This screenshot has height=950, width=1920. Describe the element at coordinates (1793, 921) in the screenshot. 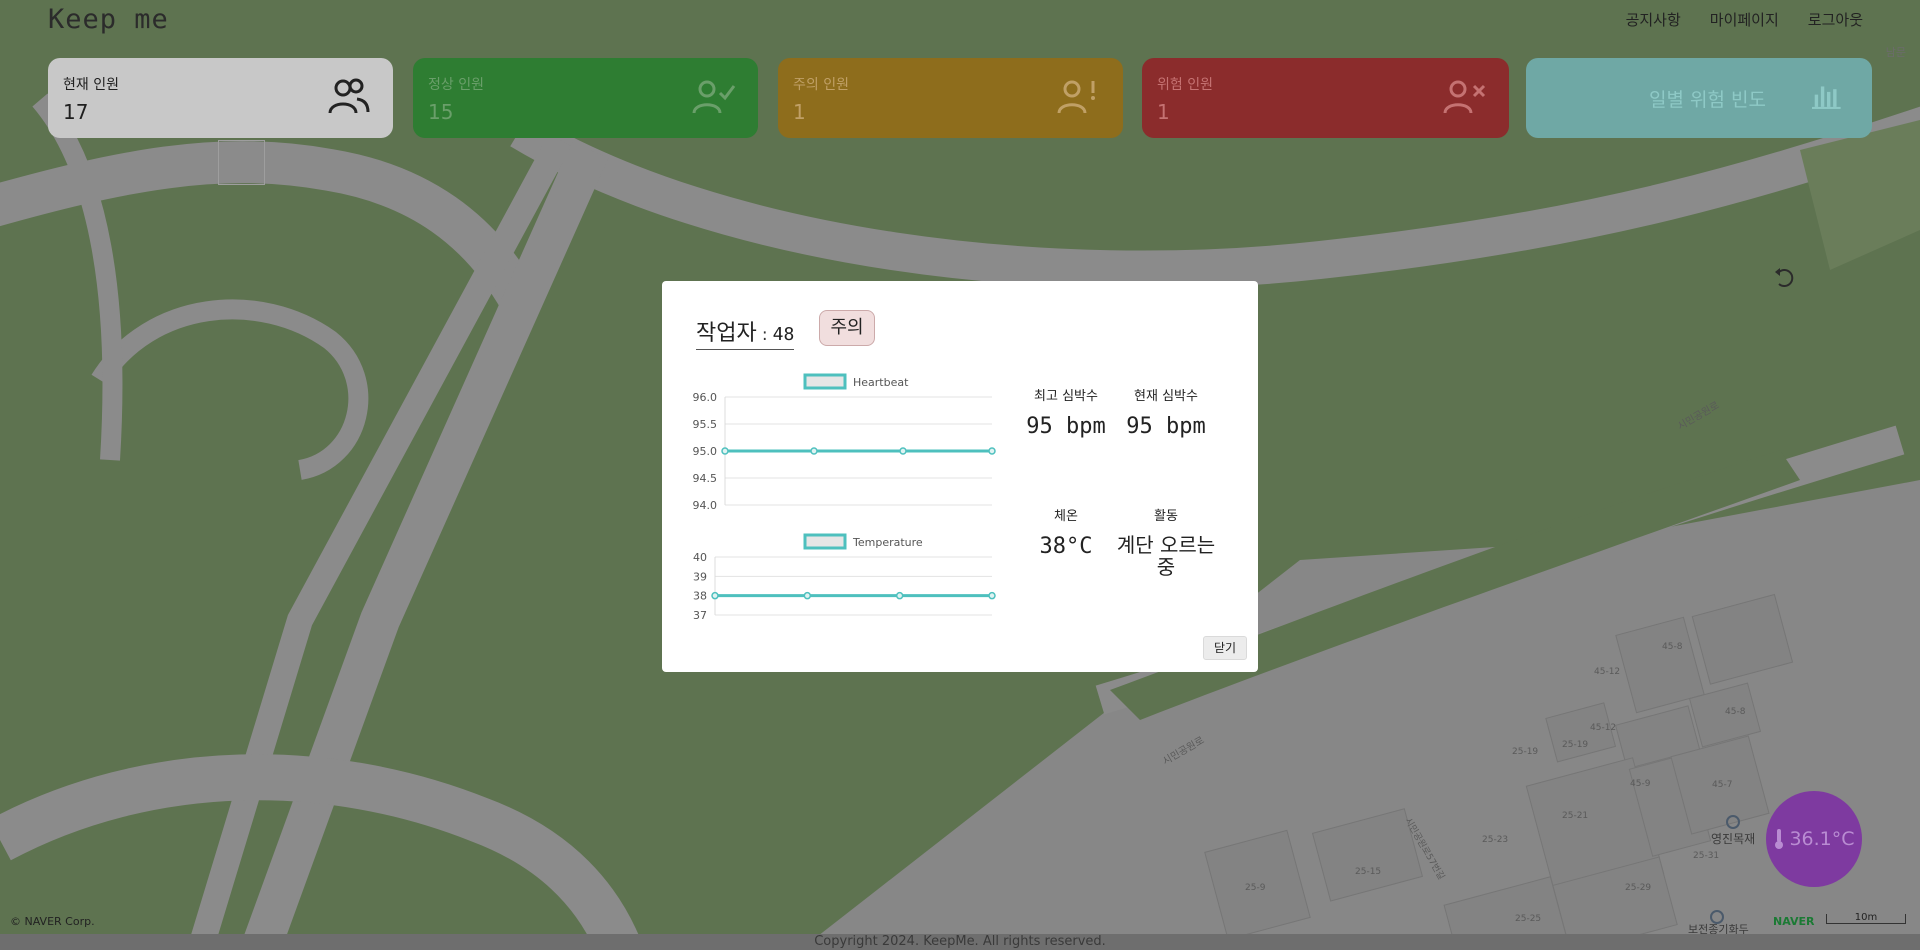

I see `naver-logo: NAVER` at that location.